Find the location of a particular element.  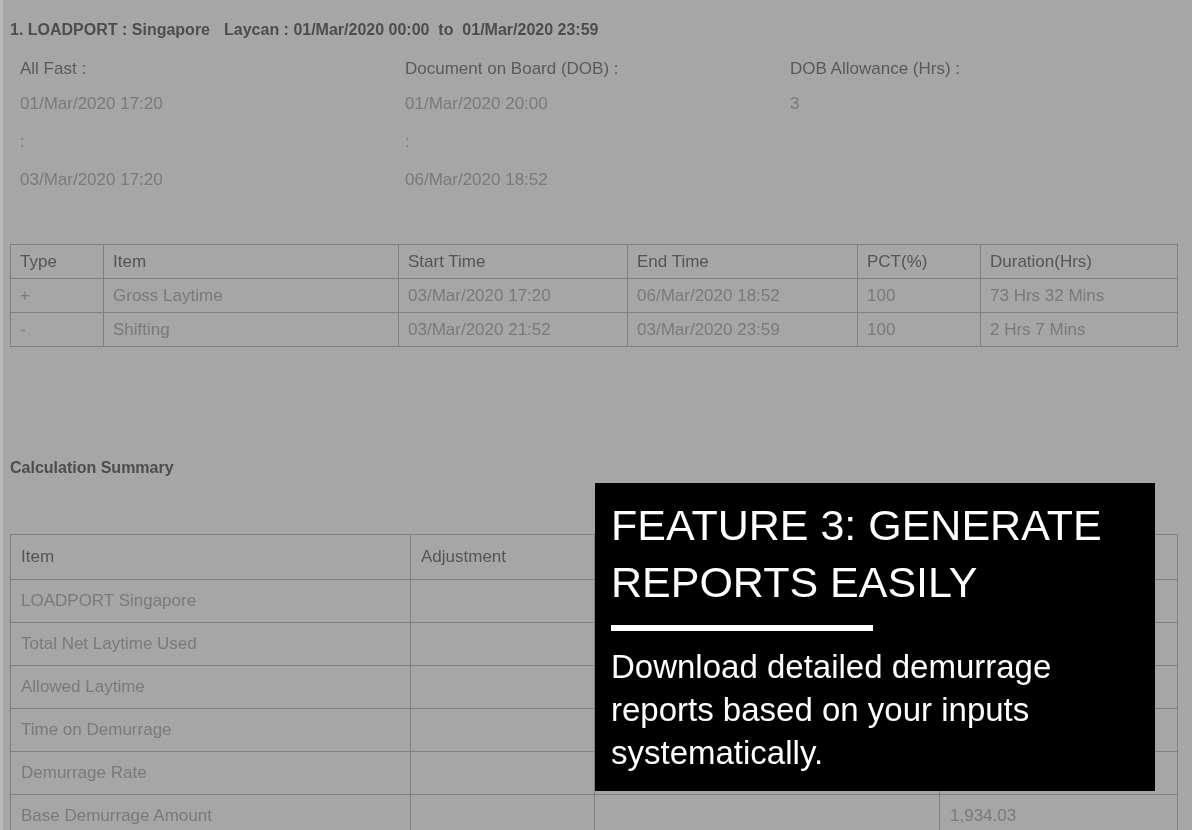

section-title: Calculation Summary is located at coordinates (92, 468).